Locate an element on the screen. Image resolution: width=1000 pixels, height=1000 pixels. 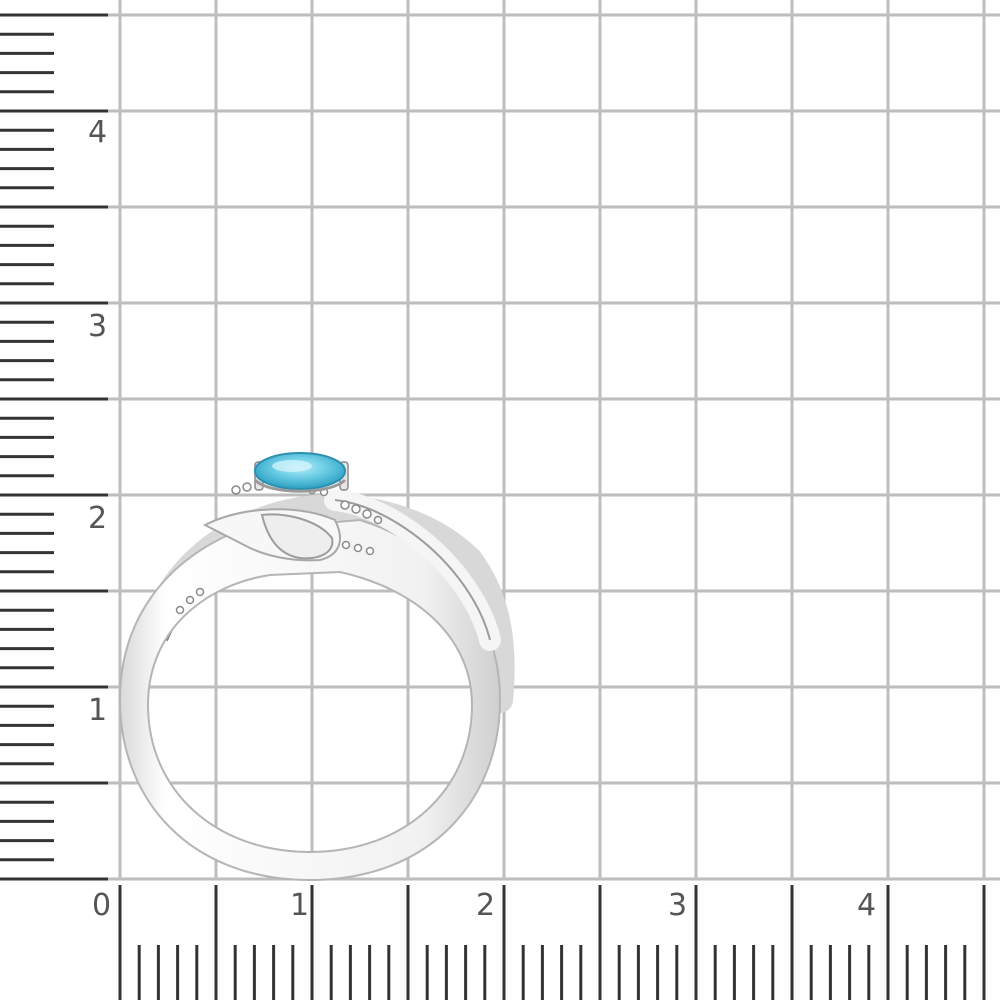
gem-highlight is located at coordinates (292, 466).